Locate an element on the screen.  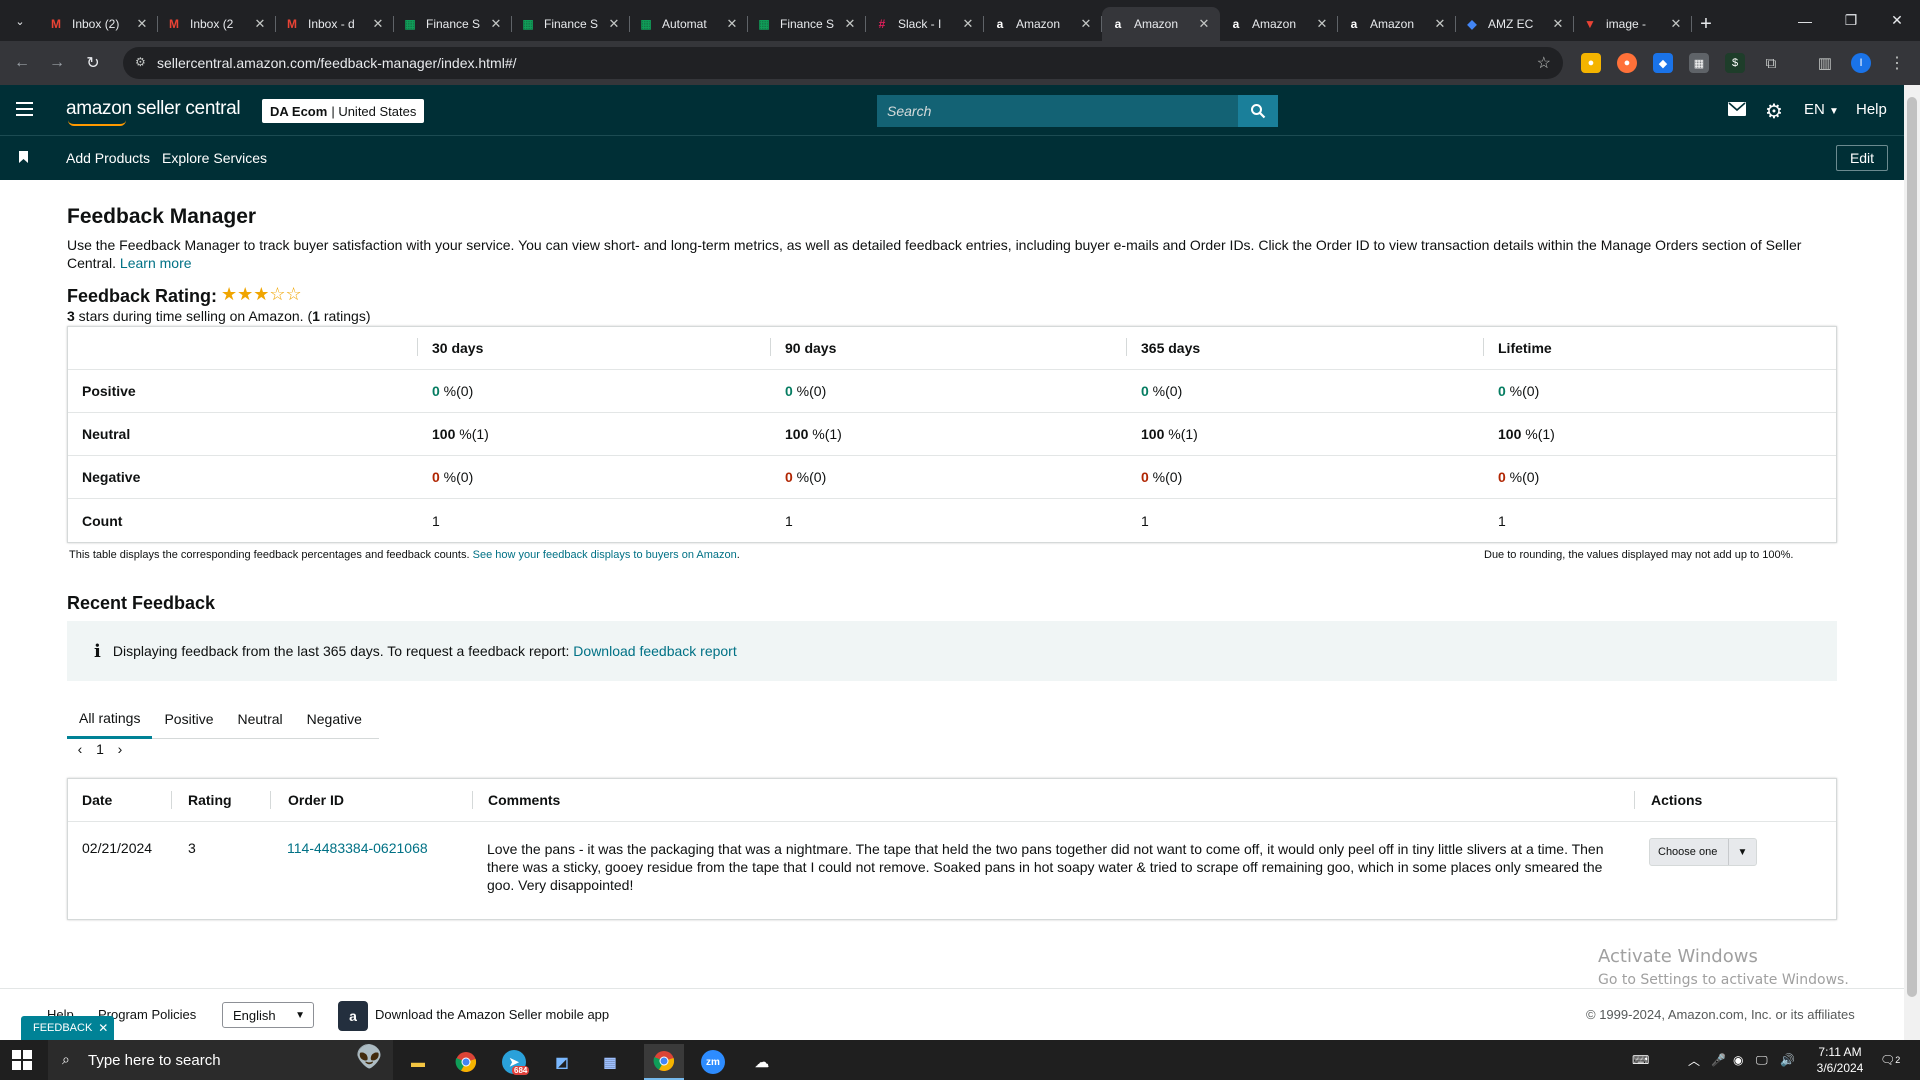
reload-icon: ↻ is located at coordinates (93, 63).